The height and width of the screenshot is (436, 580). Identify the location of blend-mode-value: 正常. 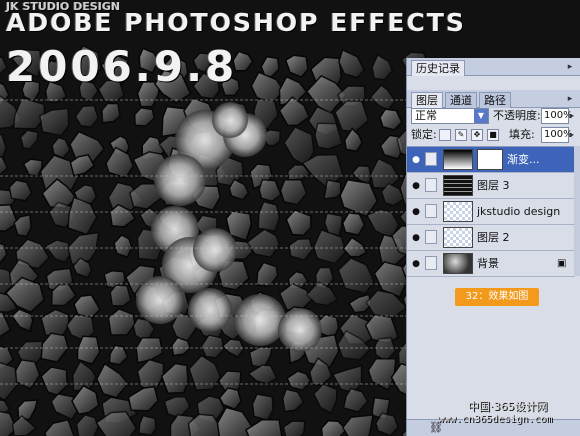
(426, 115).